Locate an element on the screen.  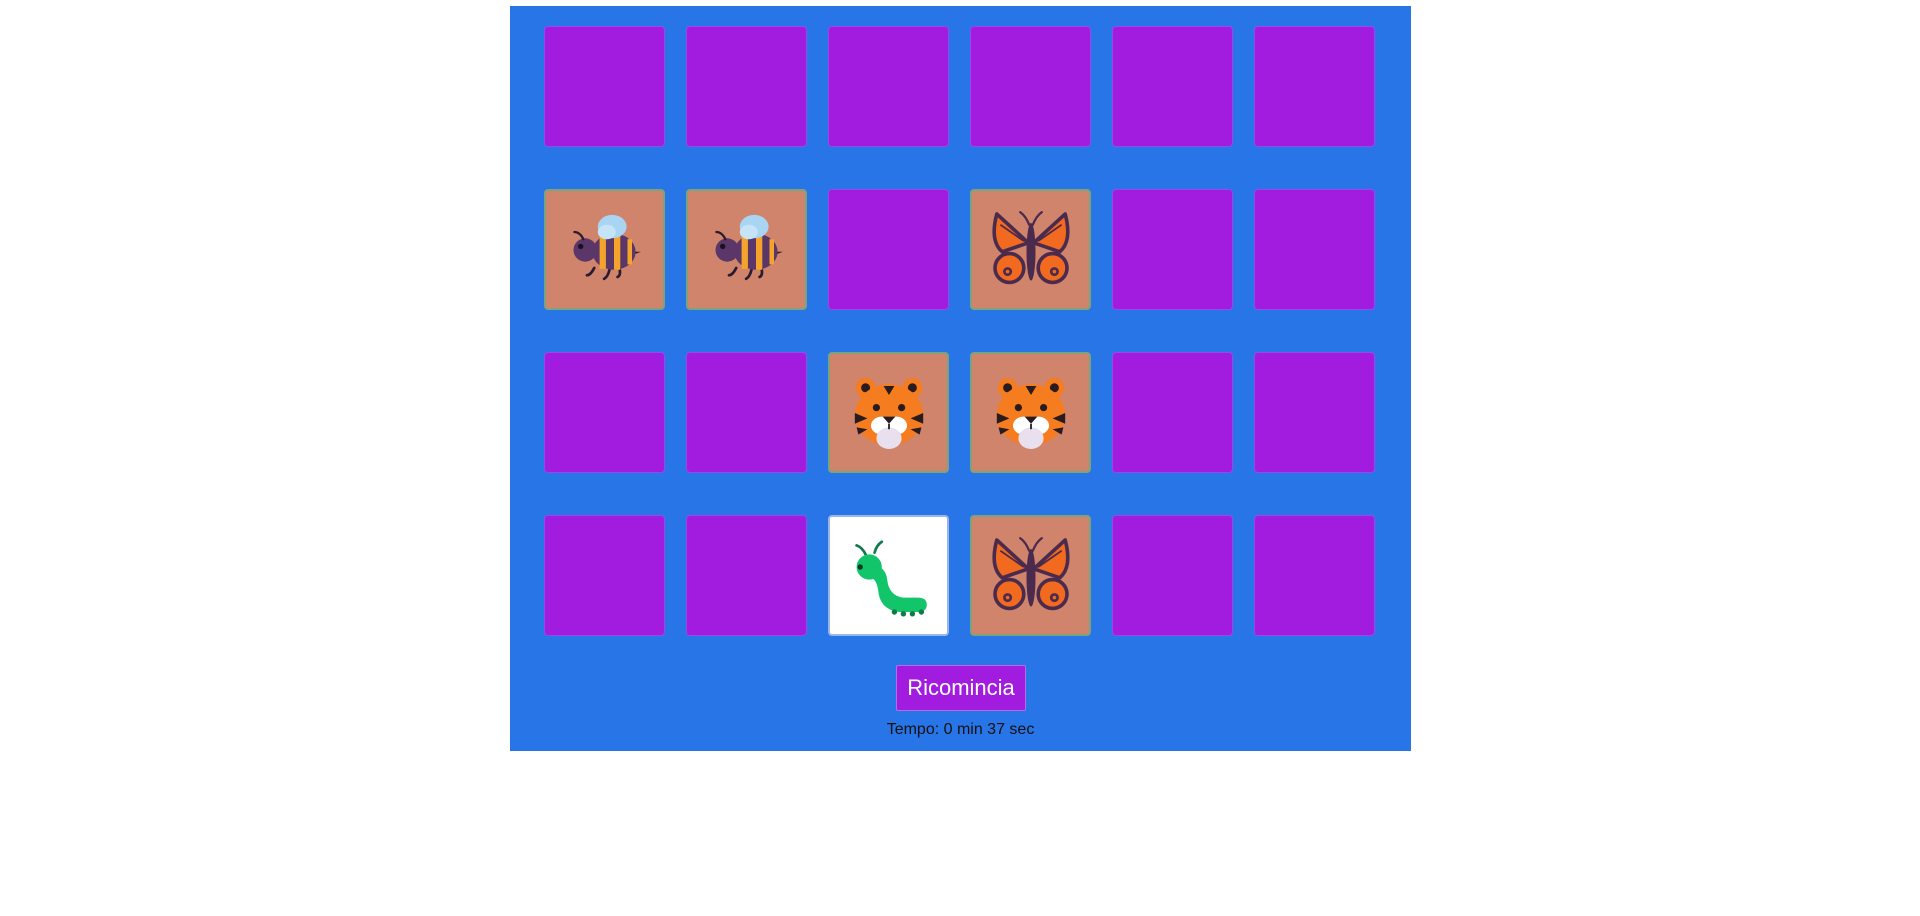
timer-display: Tempo: 0 min 37 sec is located at coordinates (960, 729).